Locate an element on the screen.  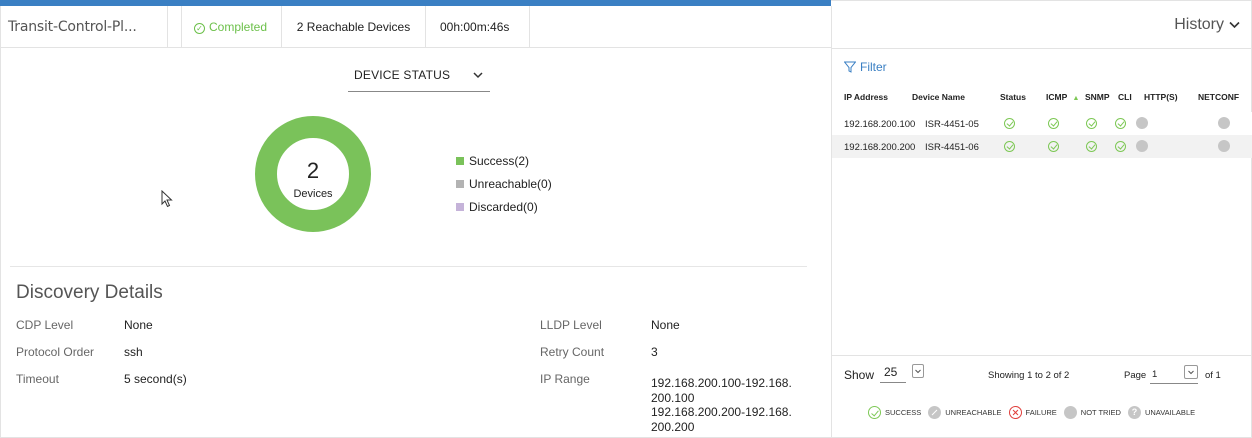
donut-total-label: Devices is located at coordinates (313, 194).